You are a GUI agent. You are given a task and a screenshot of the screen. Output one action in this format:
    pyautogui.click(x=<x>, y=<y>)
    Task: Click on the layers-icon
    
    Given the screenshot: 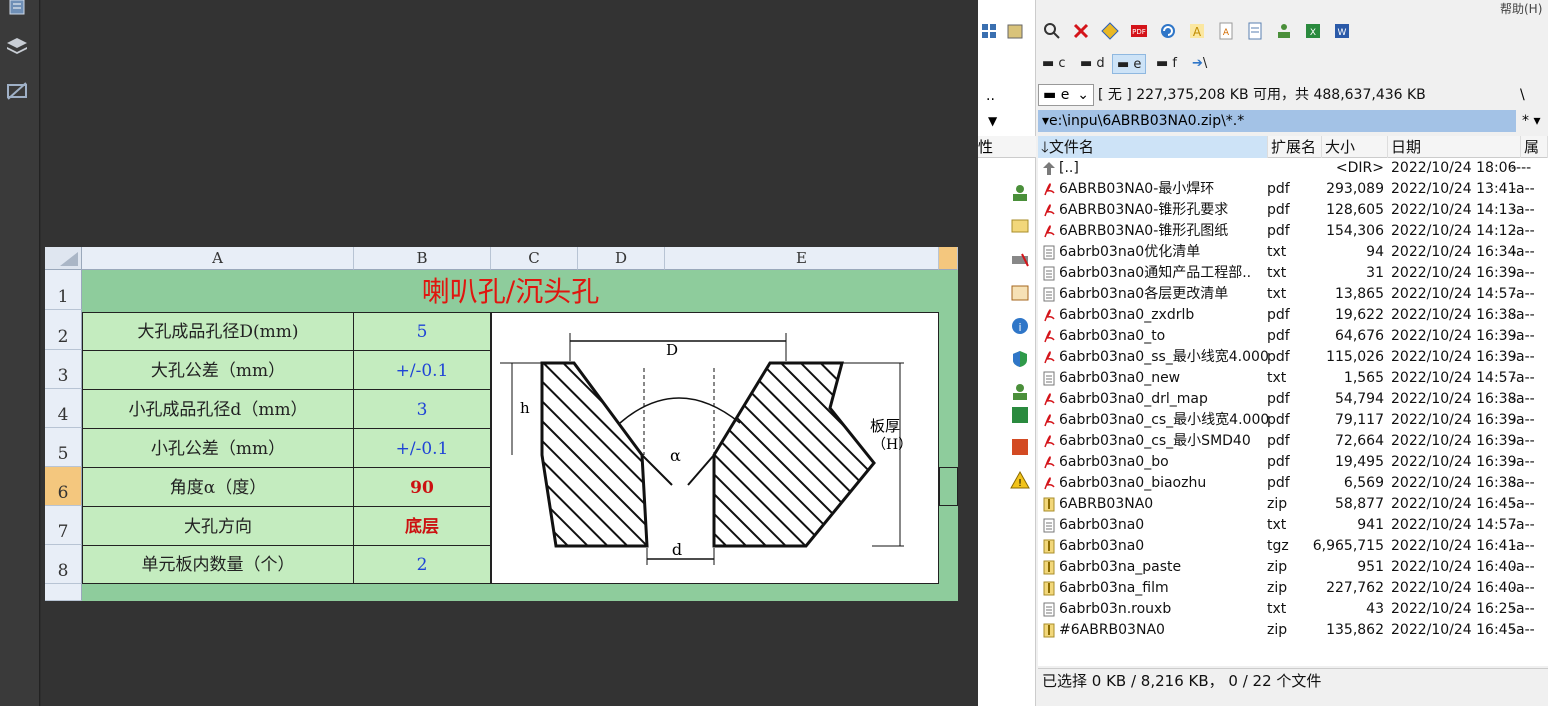 What is the action you would take?
    pyautogui.click(x=17, y=47)
    